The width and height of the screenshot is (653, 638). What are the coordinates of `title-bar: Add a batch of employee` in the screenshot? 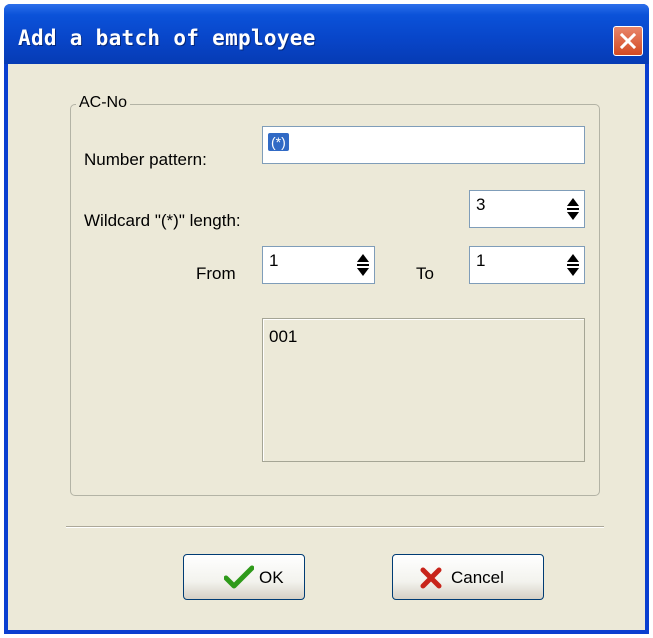 It's located at (326, 34).